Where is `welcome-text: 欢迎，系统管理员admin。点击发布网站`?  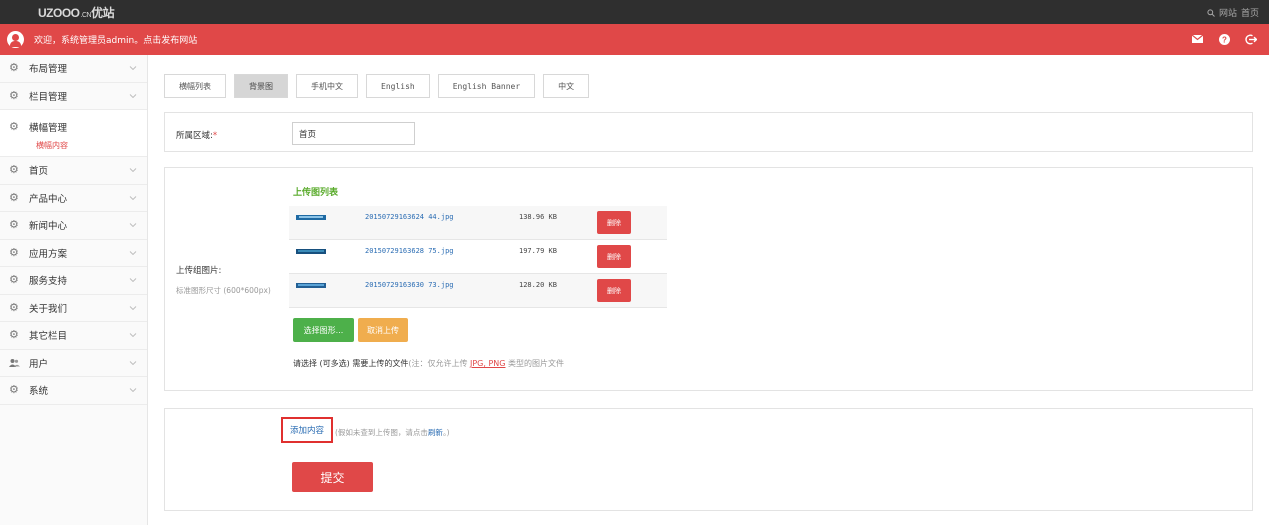 welcome-text: 欢迎，系统管理员admin。点击发布网站 is located at coordinates (115, 39).